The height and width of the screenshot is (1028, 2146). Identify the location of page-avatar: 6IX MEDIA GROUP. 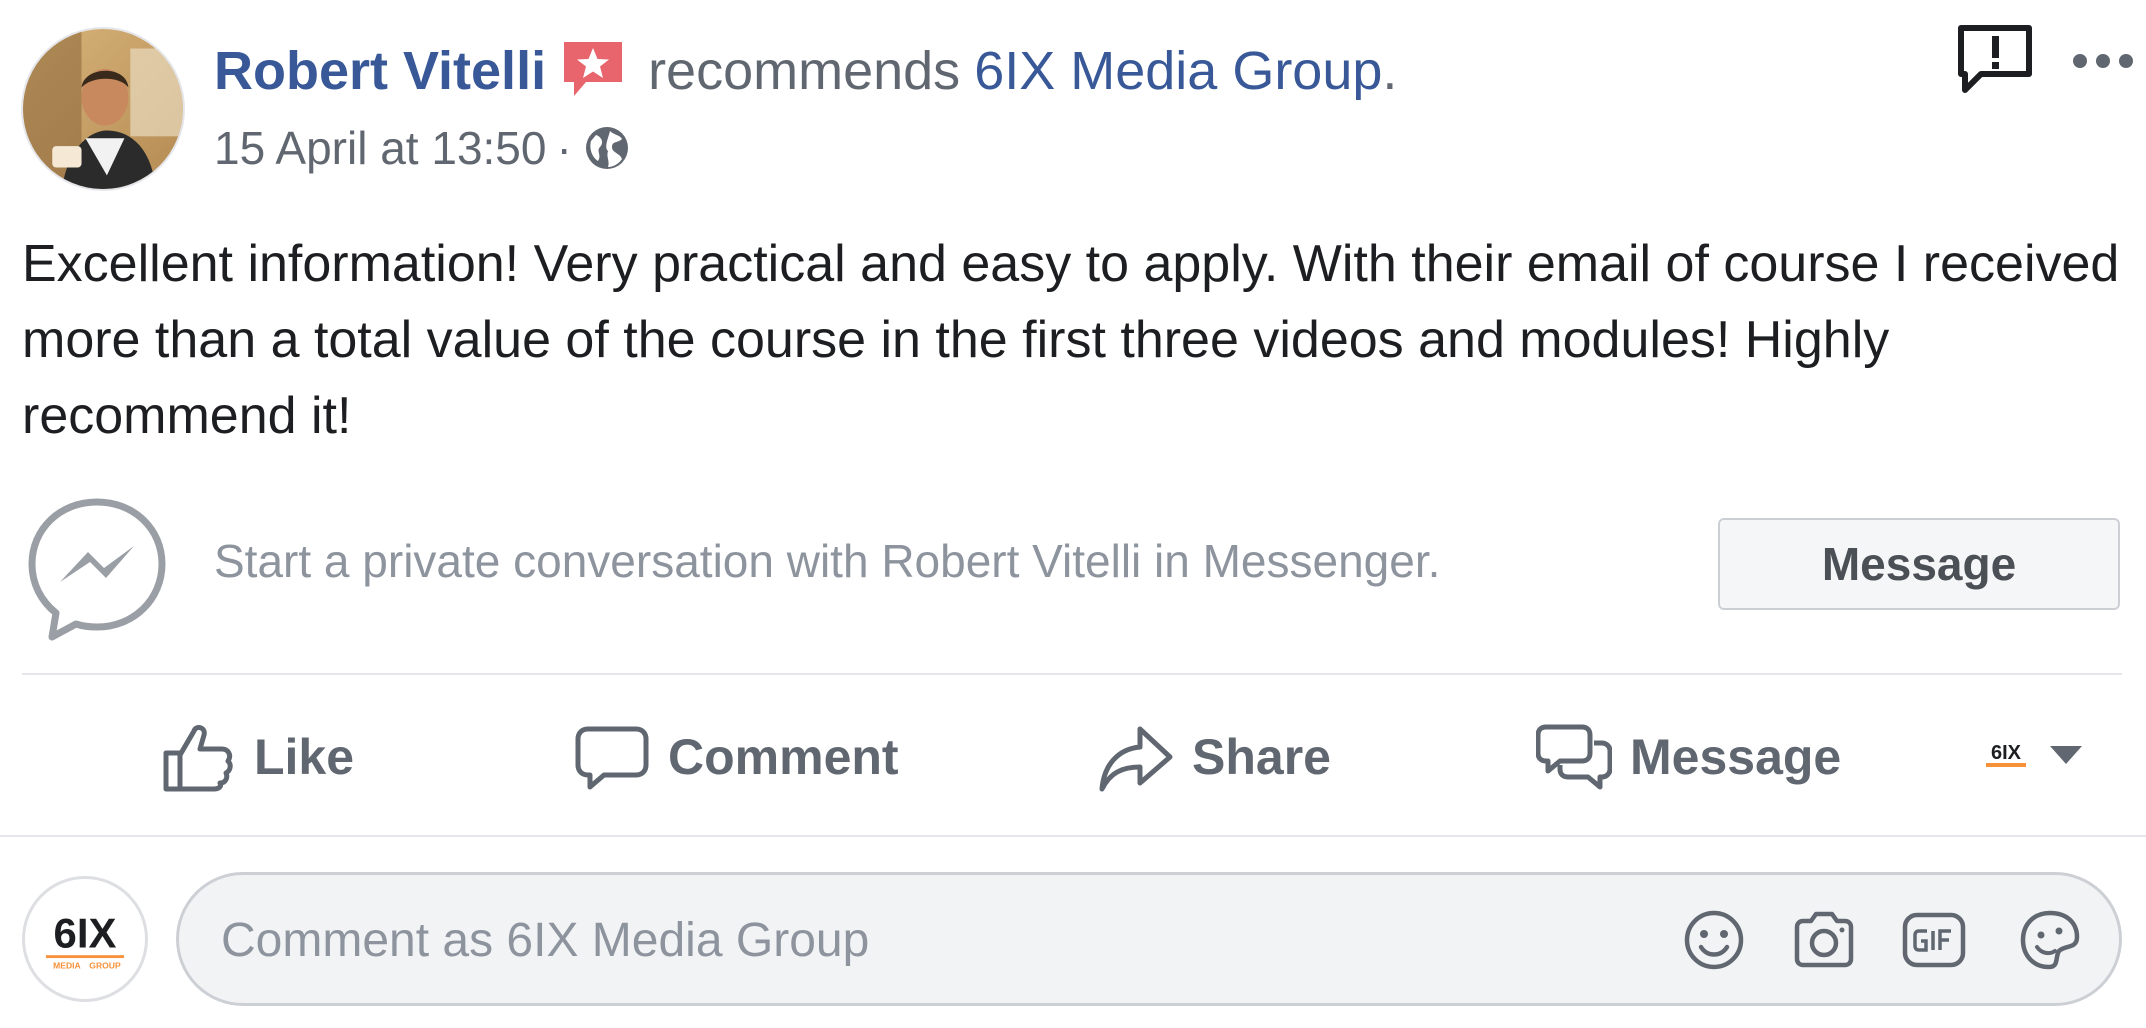
(85, 939).